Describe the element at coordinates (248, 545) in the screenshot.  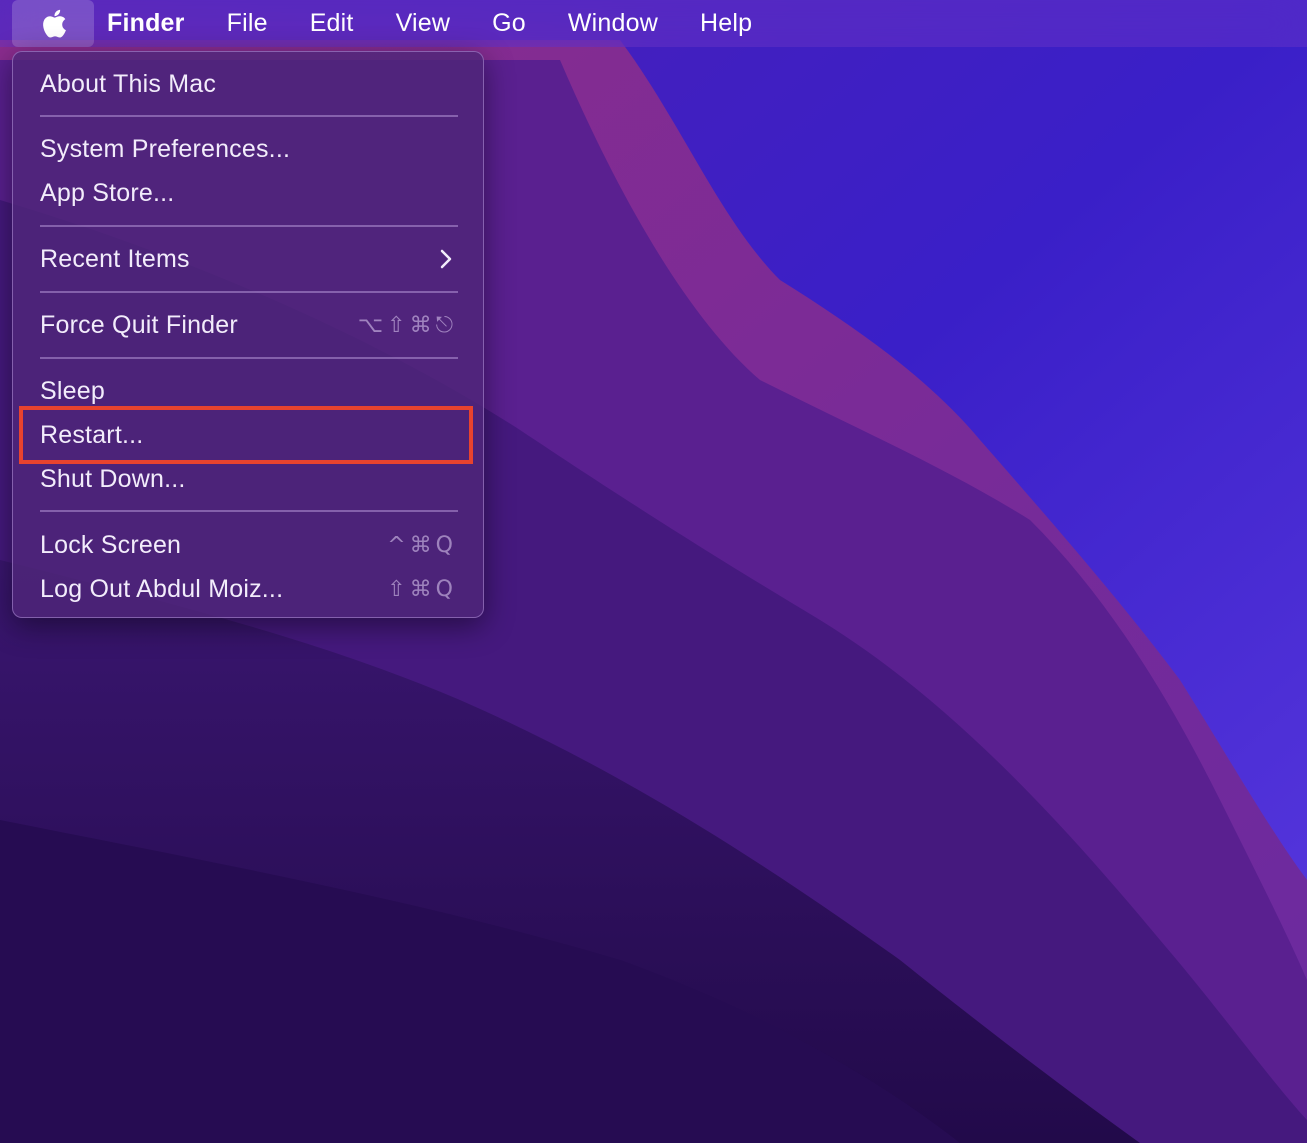
I see `menu-item-lock-screen: Lock Screen ^⌘Q` at that location.